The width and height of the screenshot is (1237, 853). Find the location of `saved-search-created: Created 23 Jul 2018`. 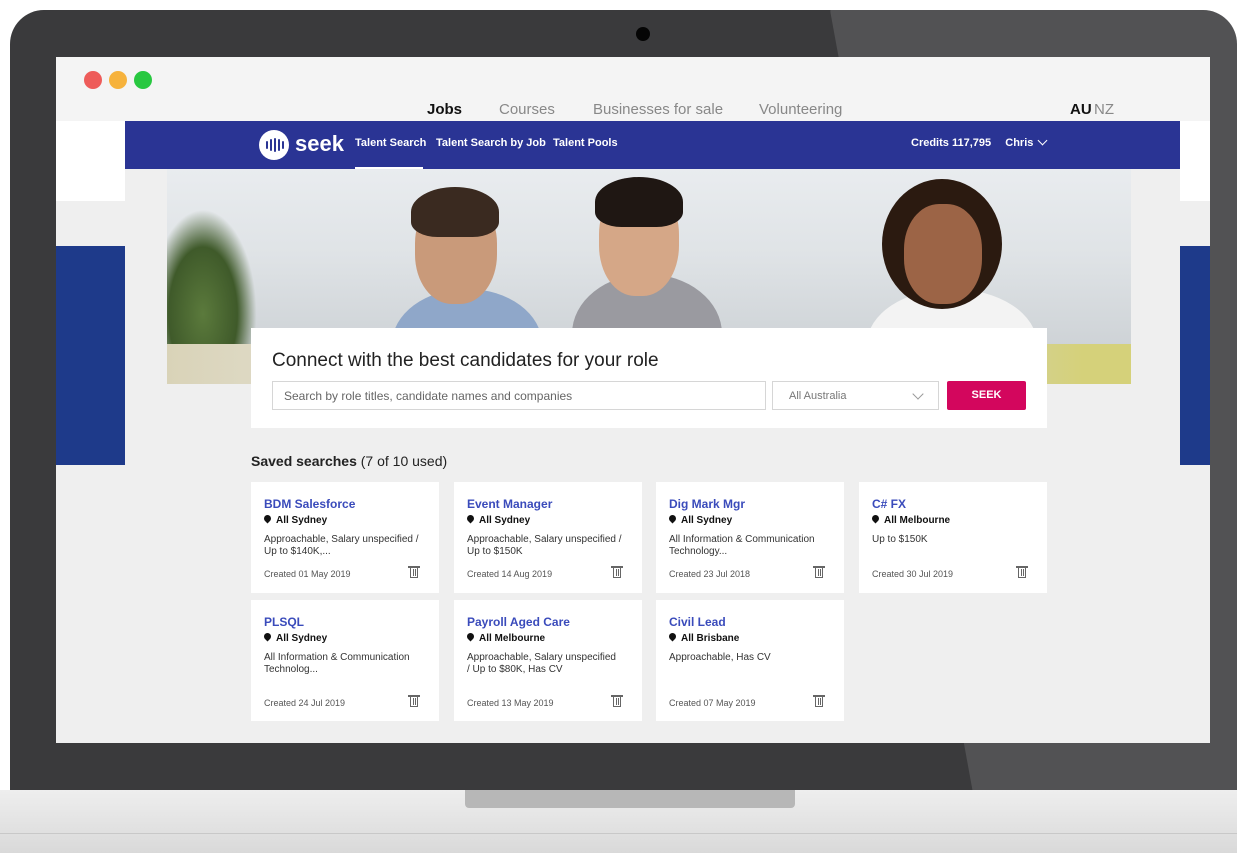

saved-search-created: Created 23 Jul 2018 is located at coordinates (710, 574).